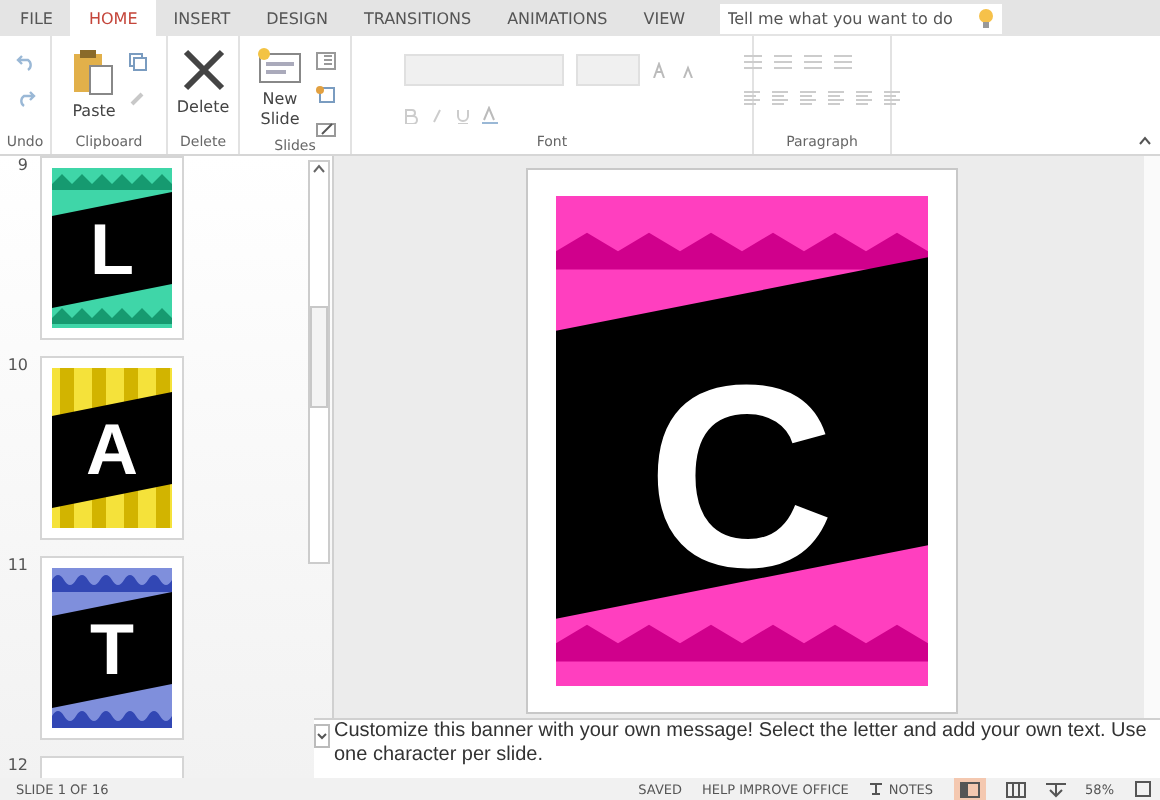 The image size is (1160, 800). Describe the element at coordinates (16, 767) in the screenshot. I see `slide-number: 12` at that location.